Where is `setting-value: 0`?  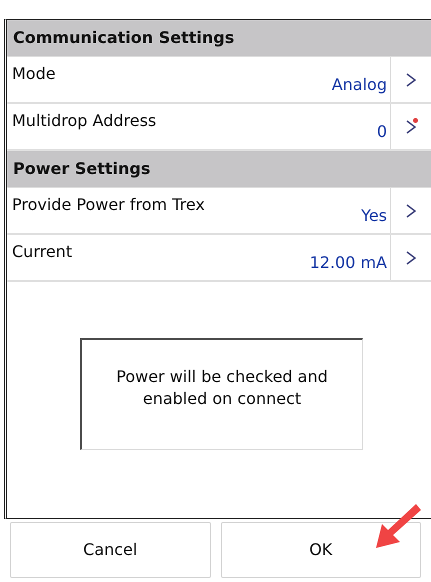
setting-value: 0 is located at coordinates (381, 132).